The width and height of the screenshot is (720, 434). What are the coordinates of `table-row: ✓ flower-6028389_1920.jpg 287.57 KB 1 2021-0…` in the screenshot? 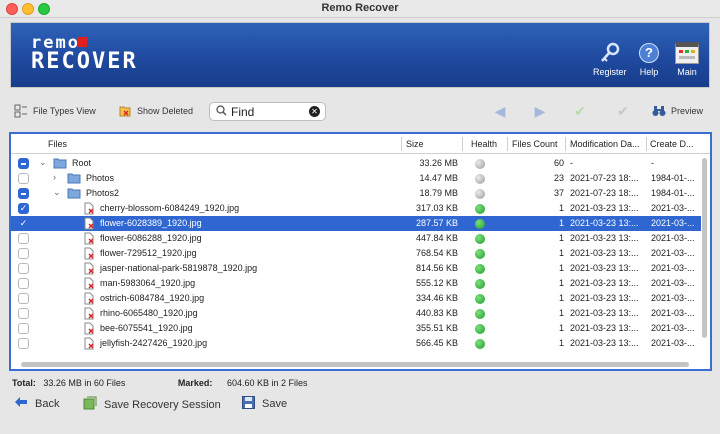 It's located at (356, 223).